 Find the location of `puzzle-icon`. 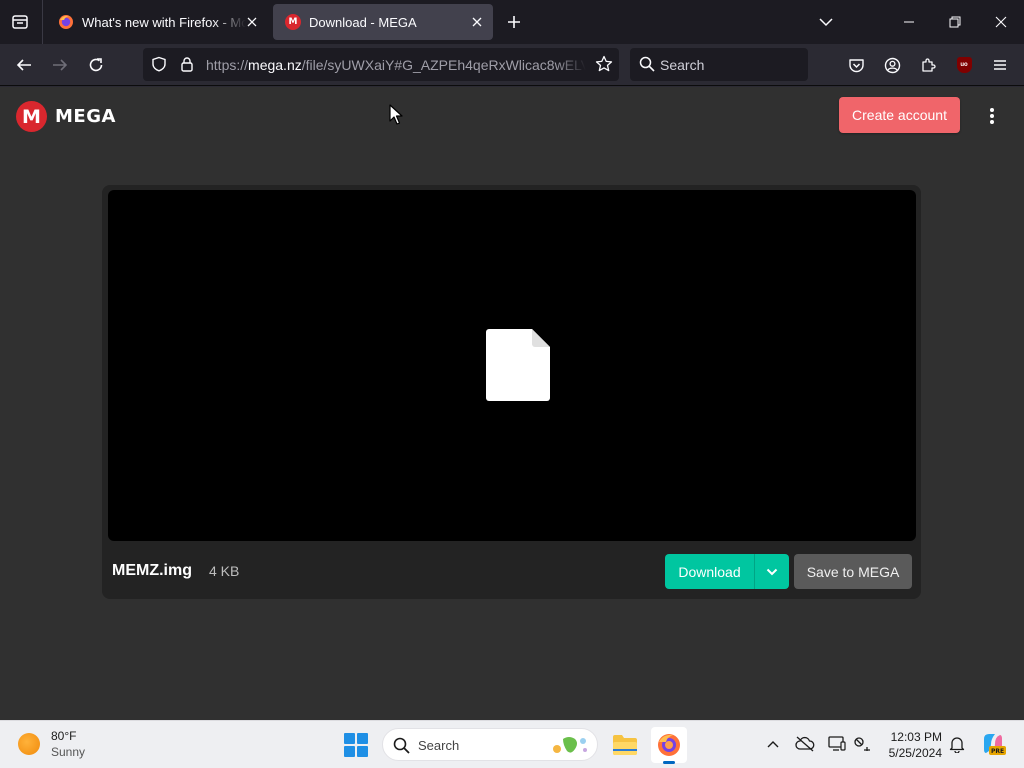

puzzle-icon is located at coordinates (928, 64).